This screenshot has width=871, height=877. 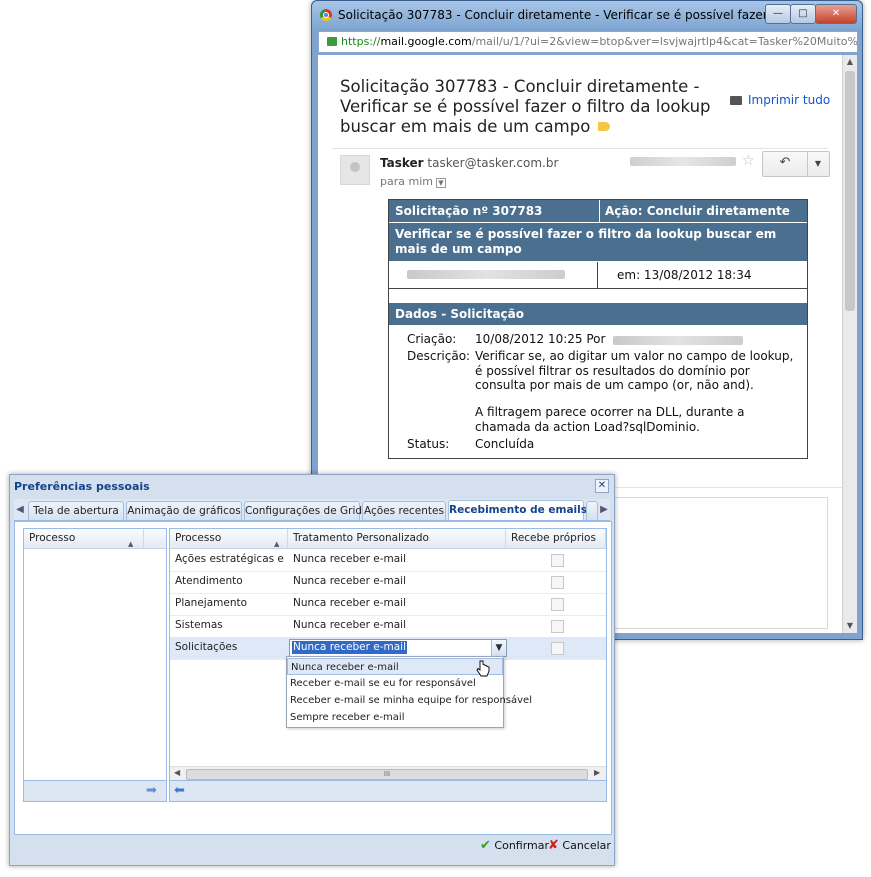 I want to click on creation-value: 10/08/2012 10:25 Por, so click(x=540, y=339).